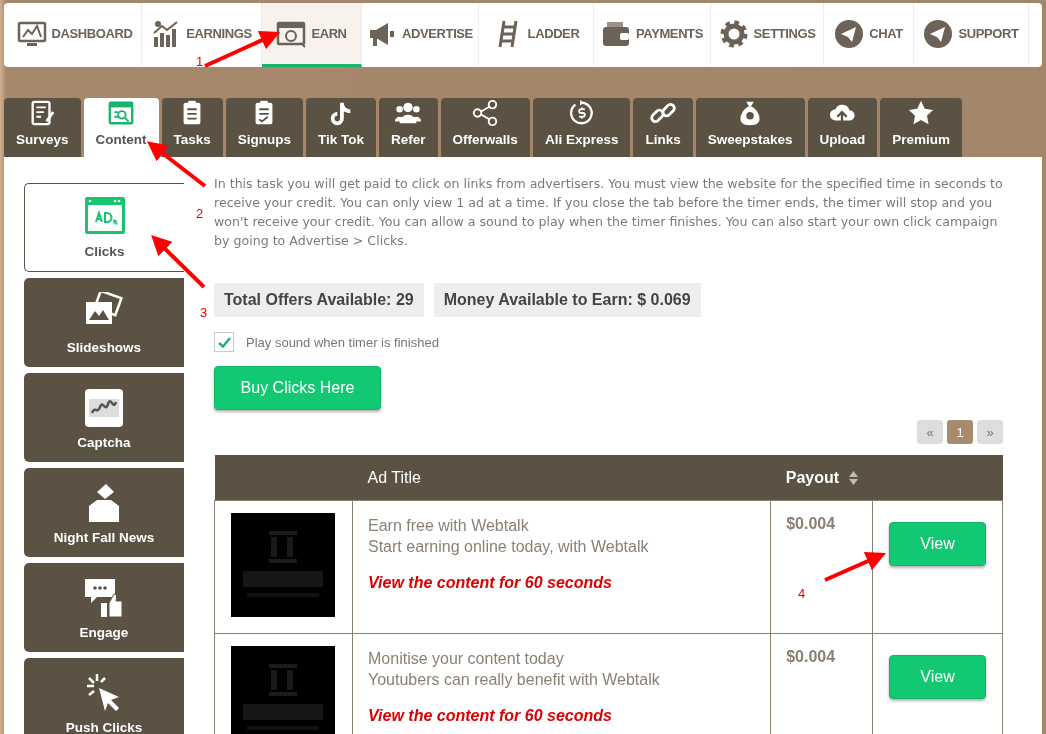 Image resolution: width=1046 pixels, height=734 pixels. What do you see at coordinates (567, 300) in the screenshot?
I see `stat-badge: Money Available to Earn: $ 0.069` at bounding box center [567, 300].